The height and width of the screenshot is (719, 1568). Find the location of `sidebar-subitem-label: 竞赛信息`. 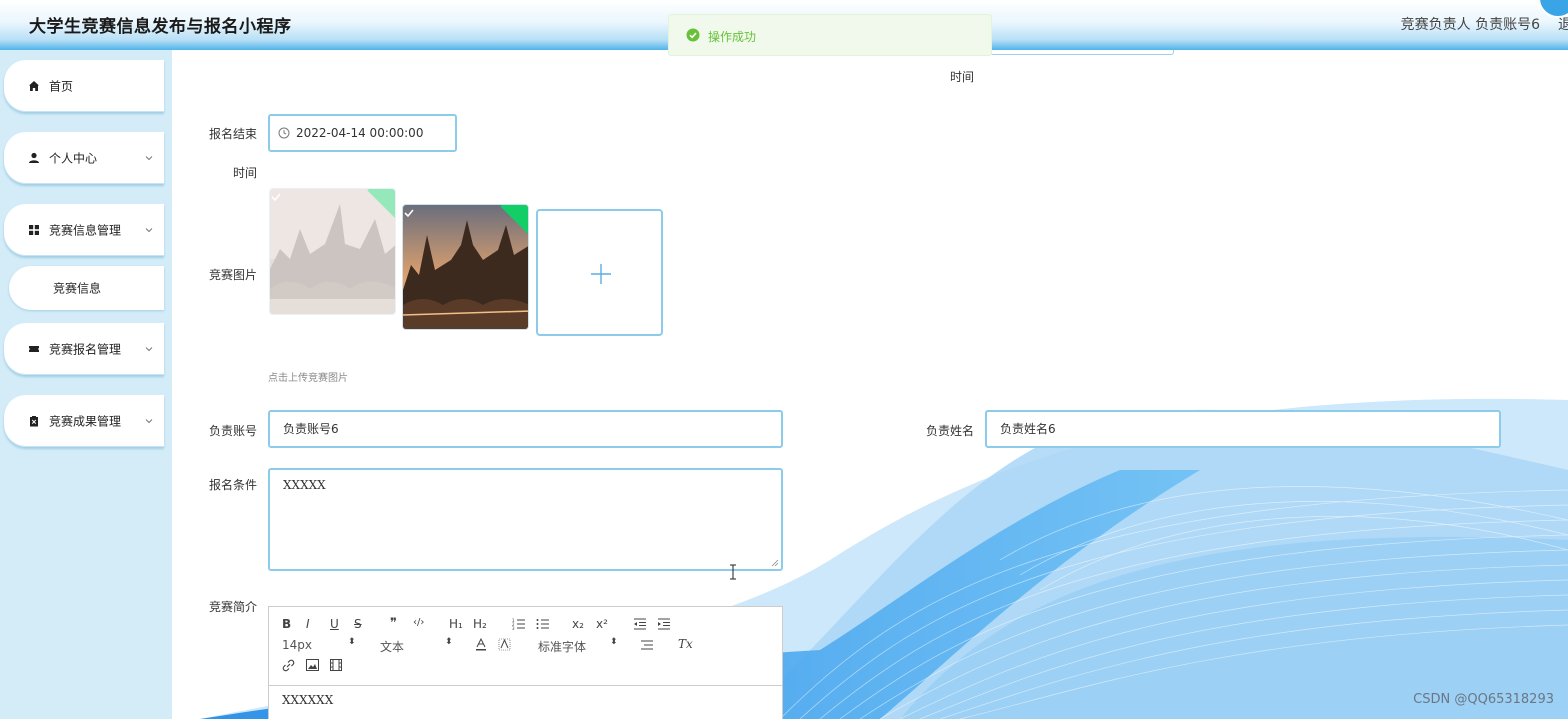

sidebar-subitem-label: 竞赛信息 is located at coordinates (77, 288).